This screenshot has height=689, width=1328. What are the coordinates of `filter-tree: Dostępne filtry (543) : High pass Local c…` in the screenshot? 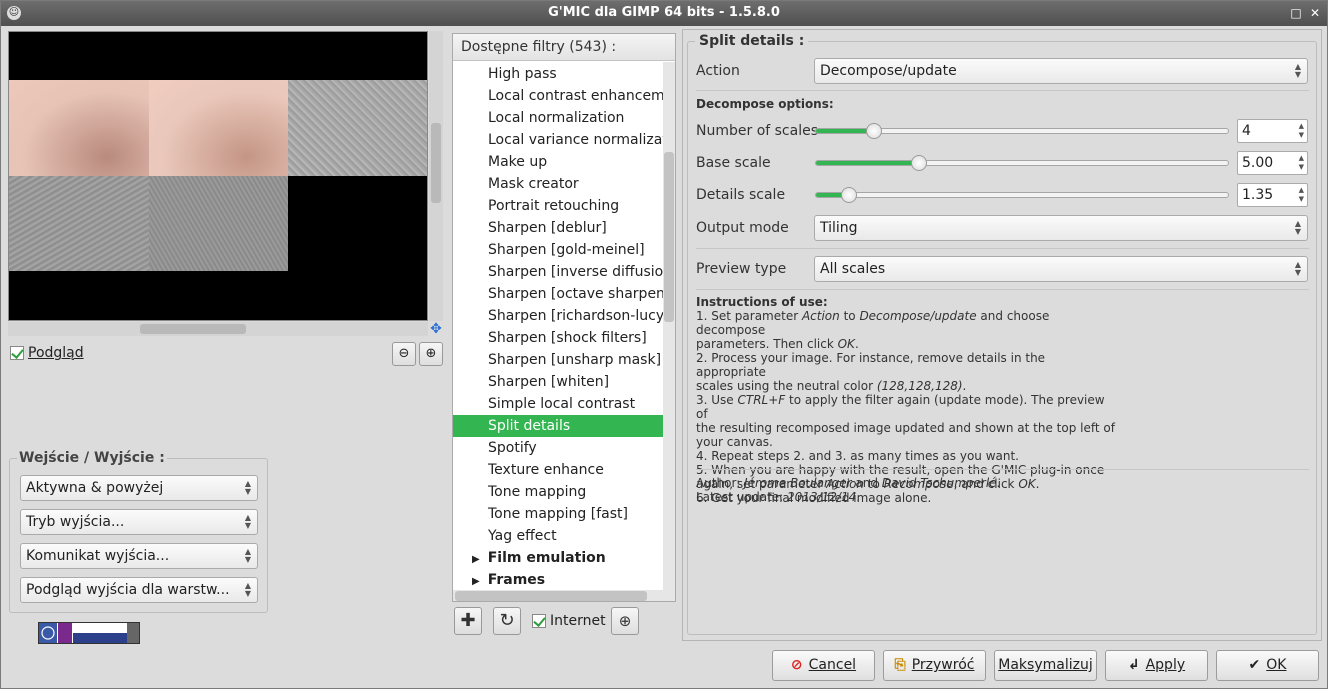 It's located at (564, 317).